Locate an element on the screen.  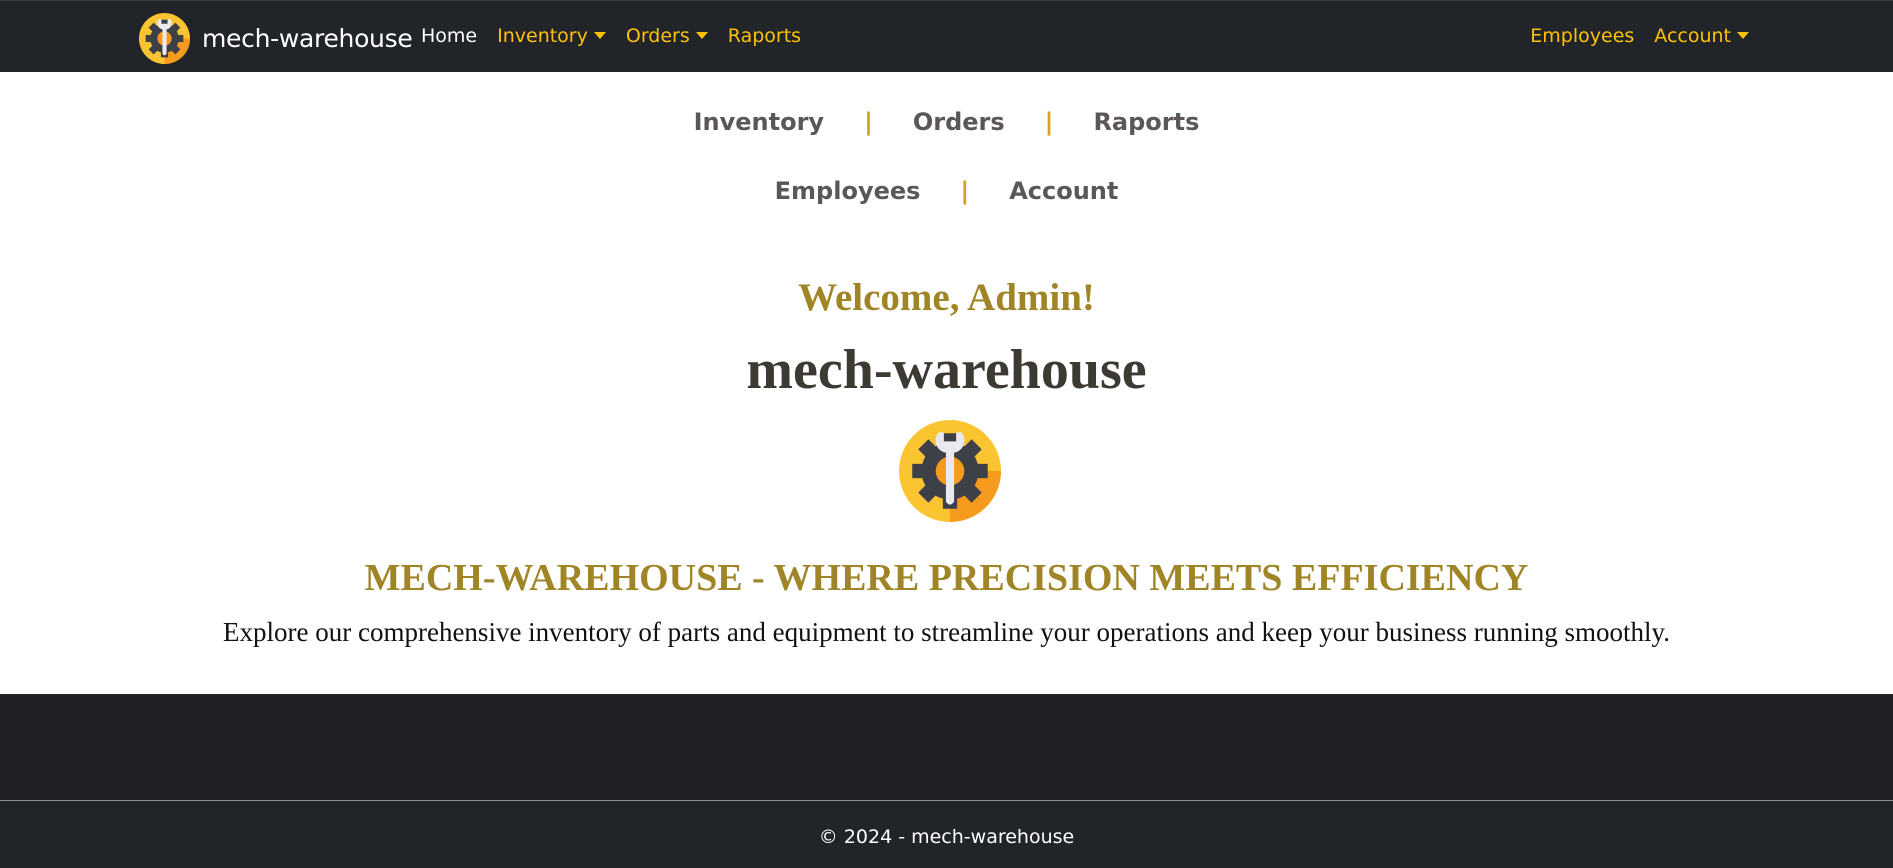
dark-band is located at coordinates (946, 747).